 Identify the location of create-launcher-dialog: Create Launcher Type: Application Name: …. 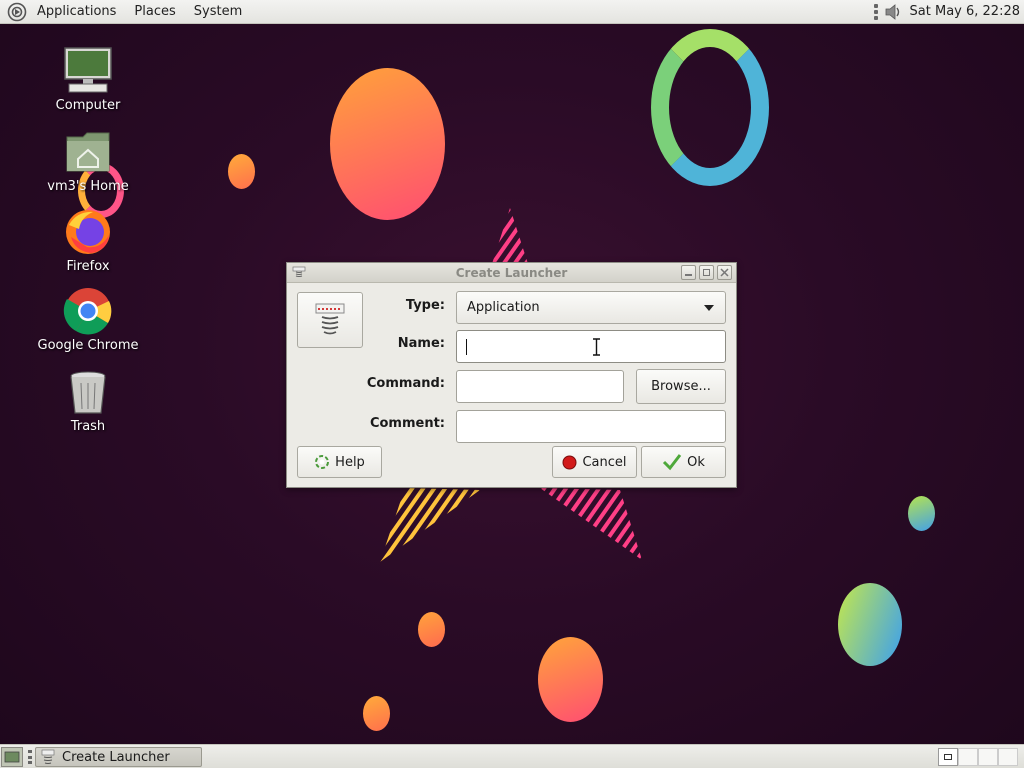
(511, 375).